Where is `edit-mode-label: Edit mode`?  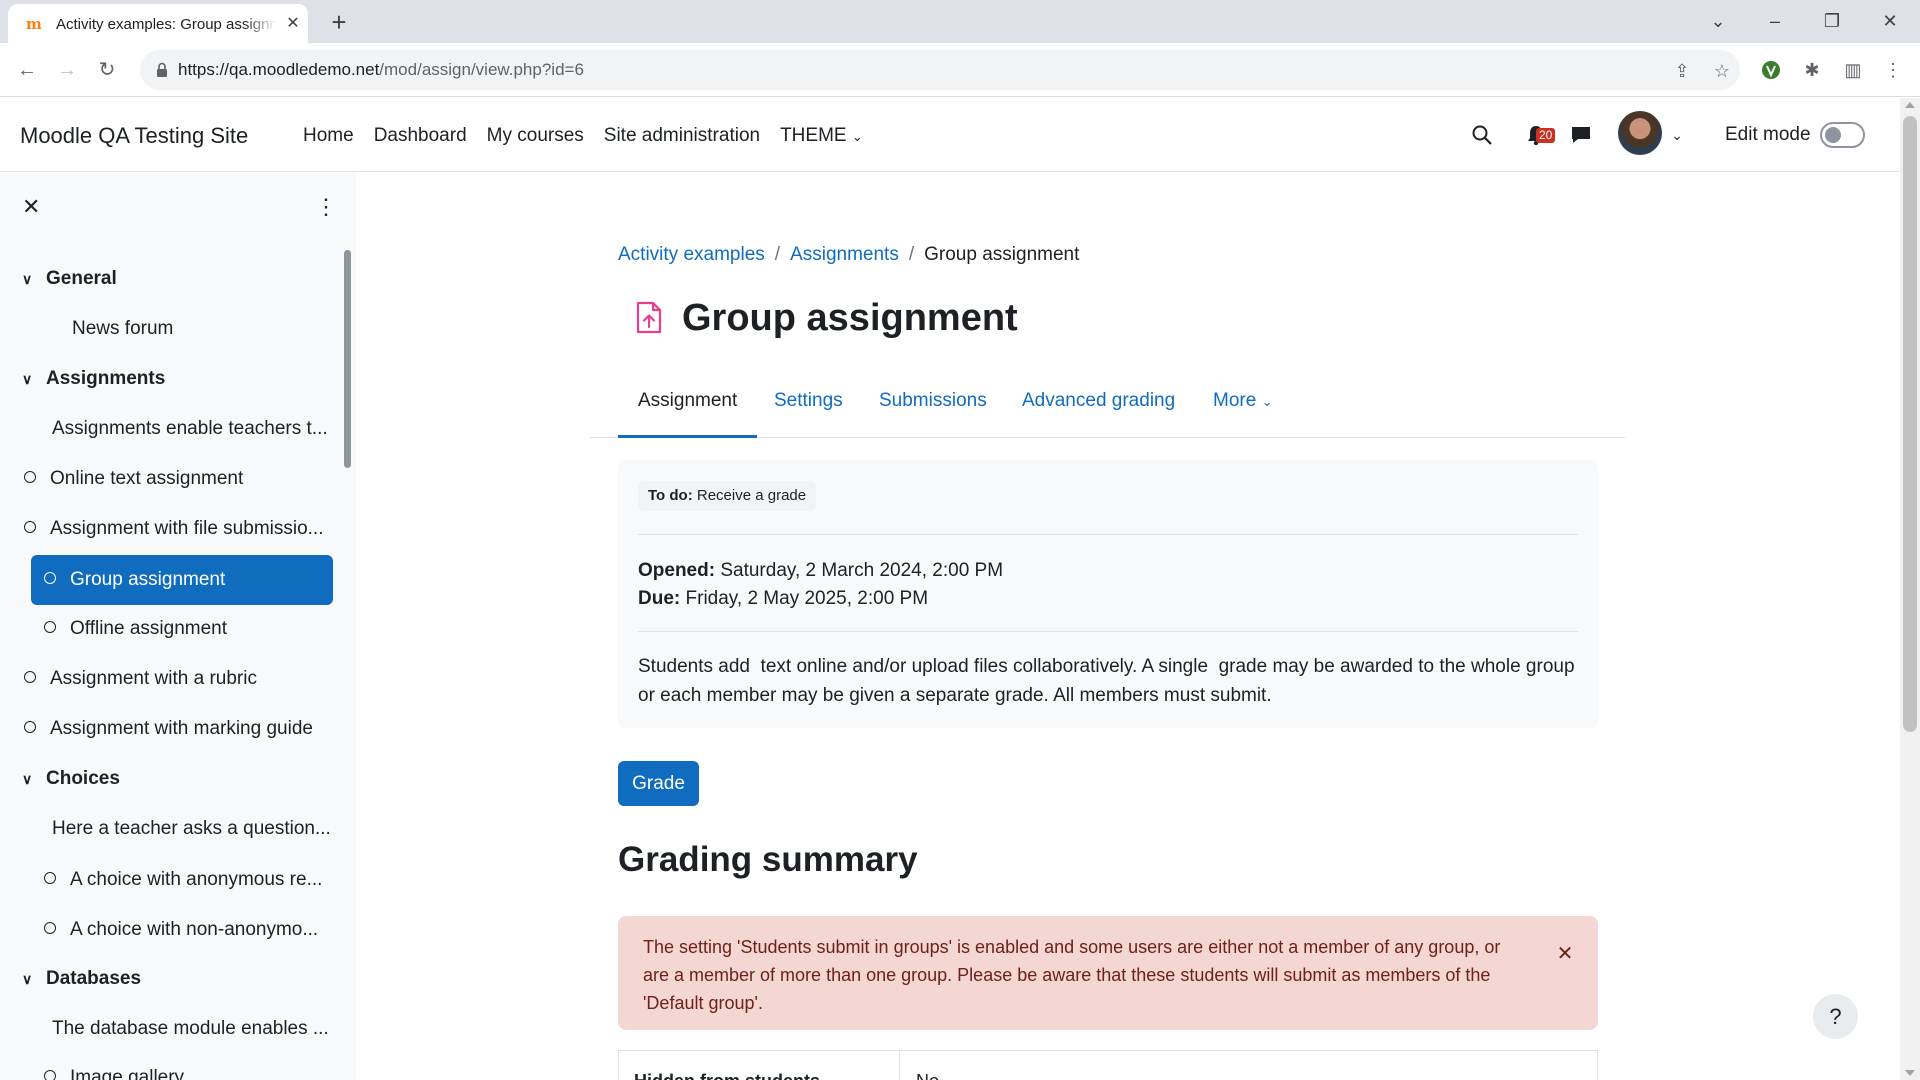
edit-mode-label: Edit mode is located at coordinates (1768, 134).